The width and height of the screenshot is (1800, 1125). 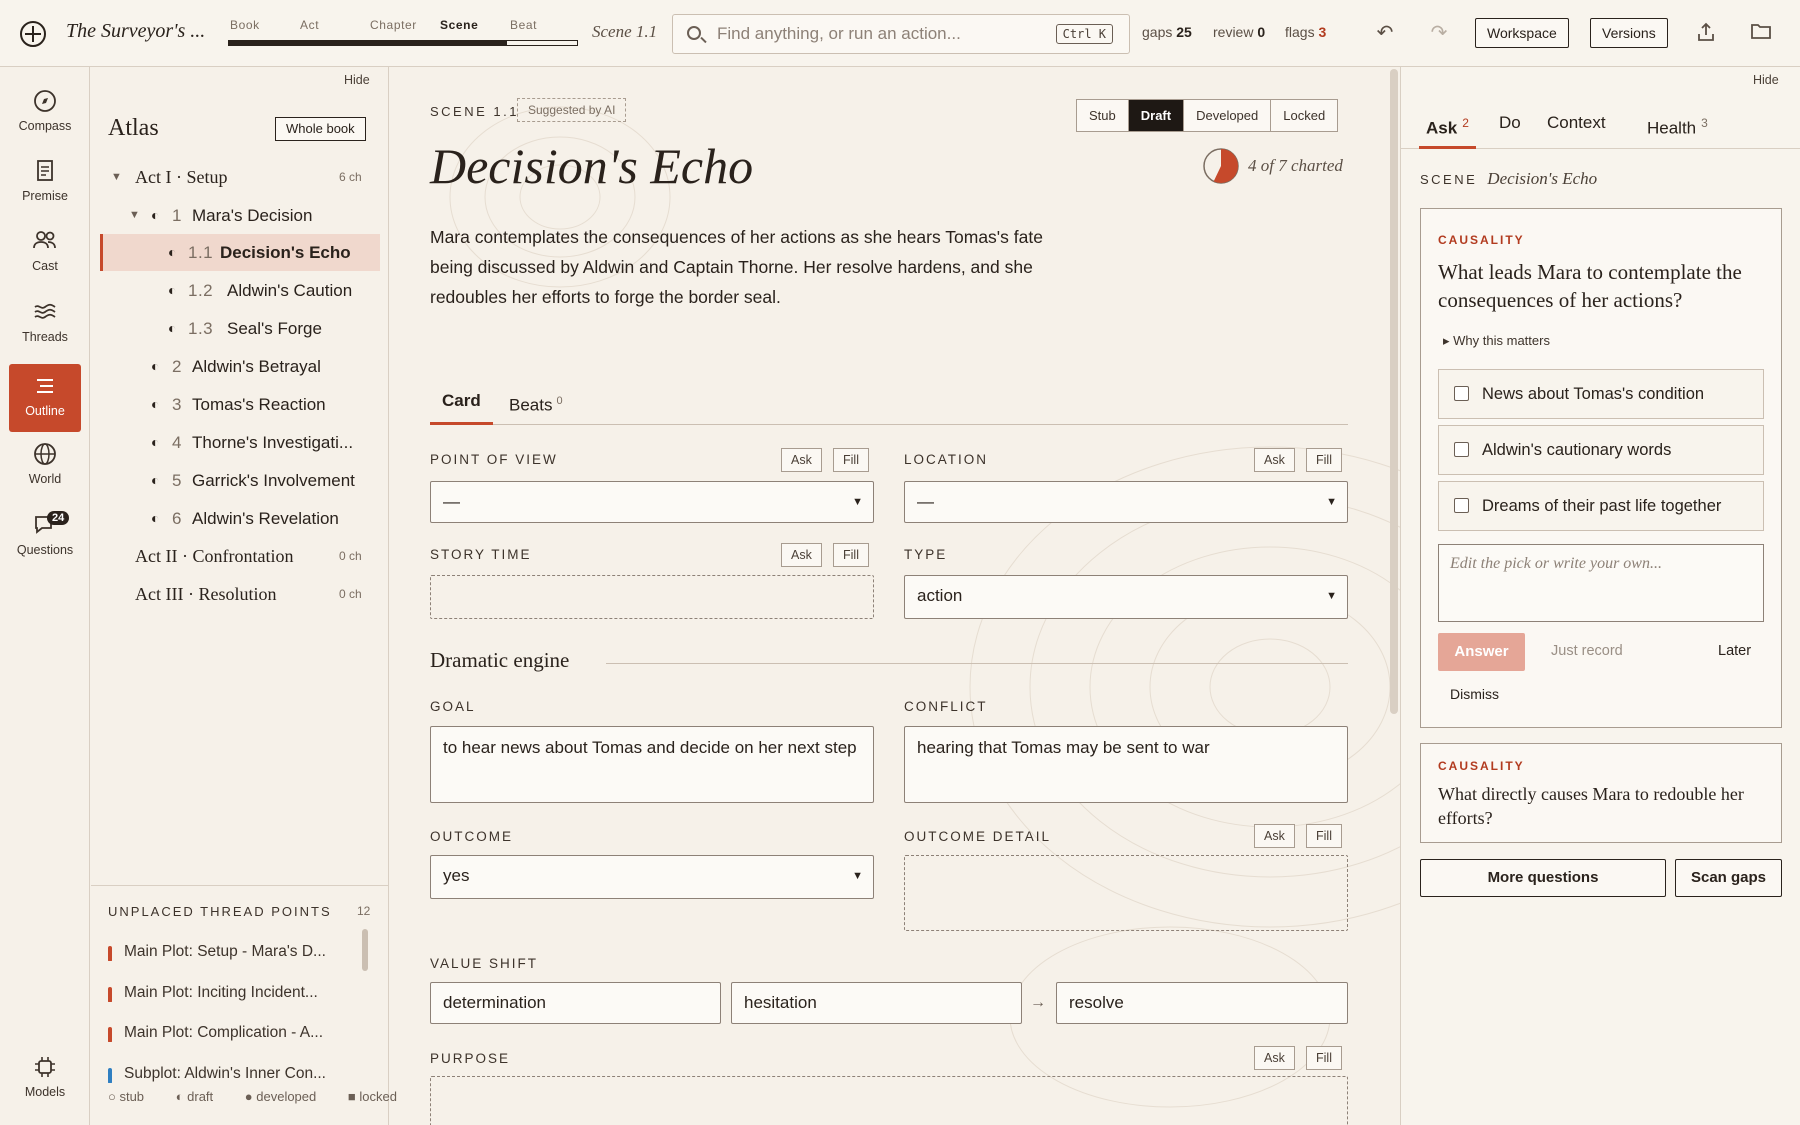 I want to click on rail-cast: Cast, so click(x=45, y=253).